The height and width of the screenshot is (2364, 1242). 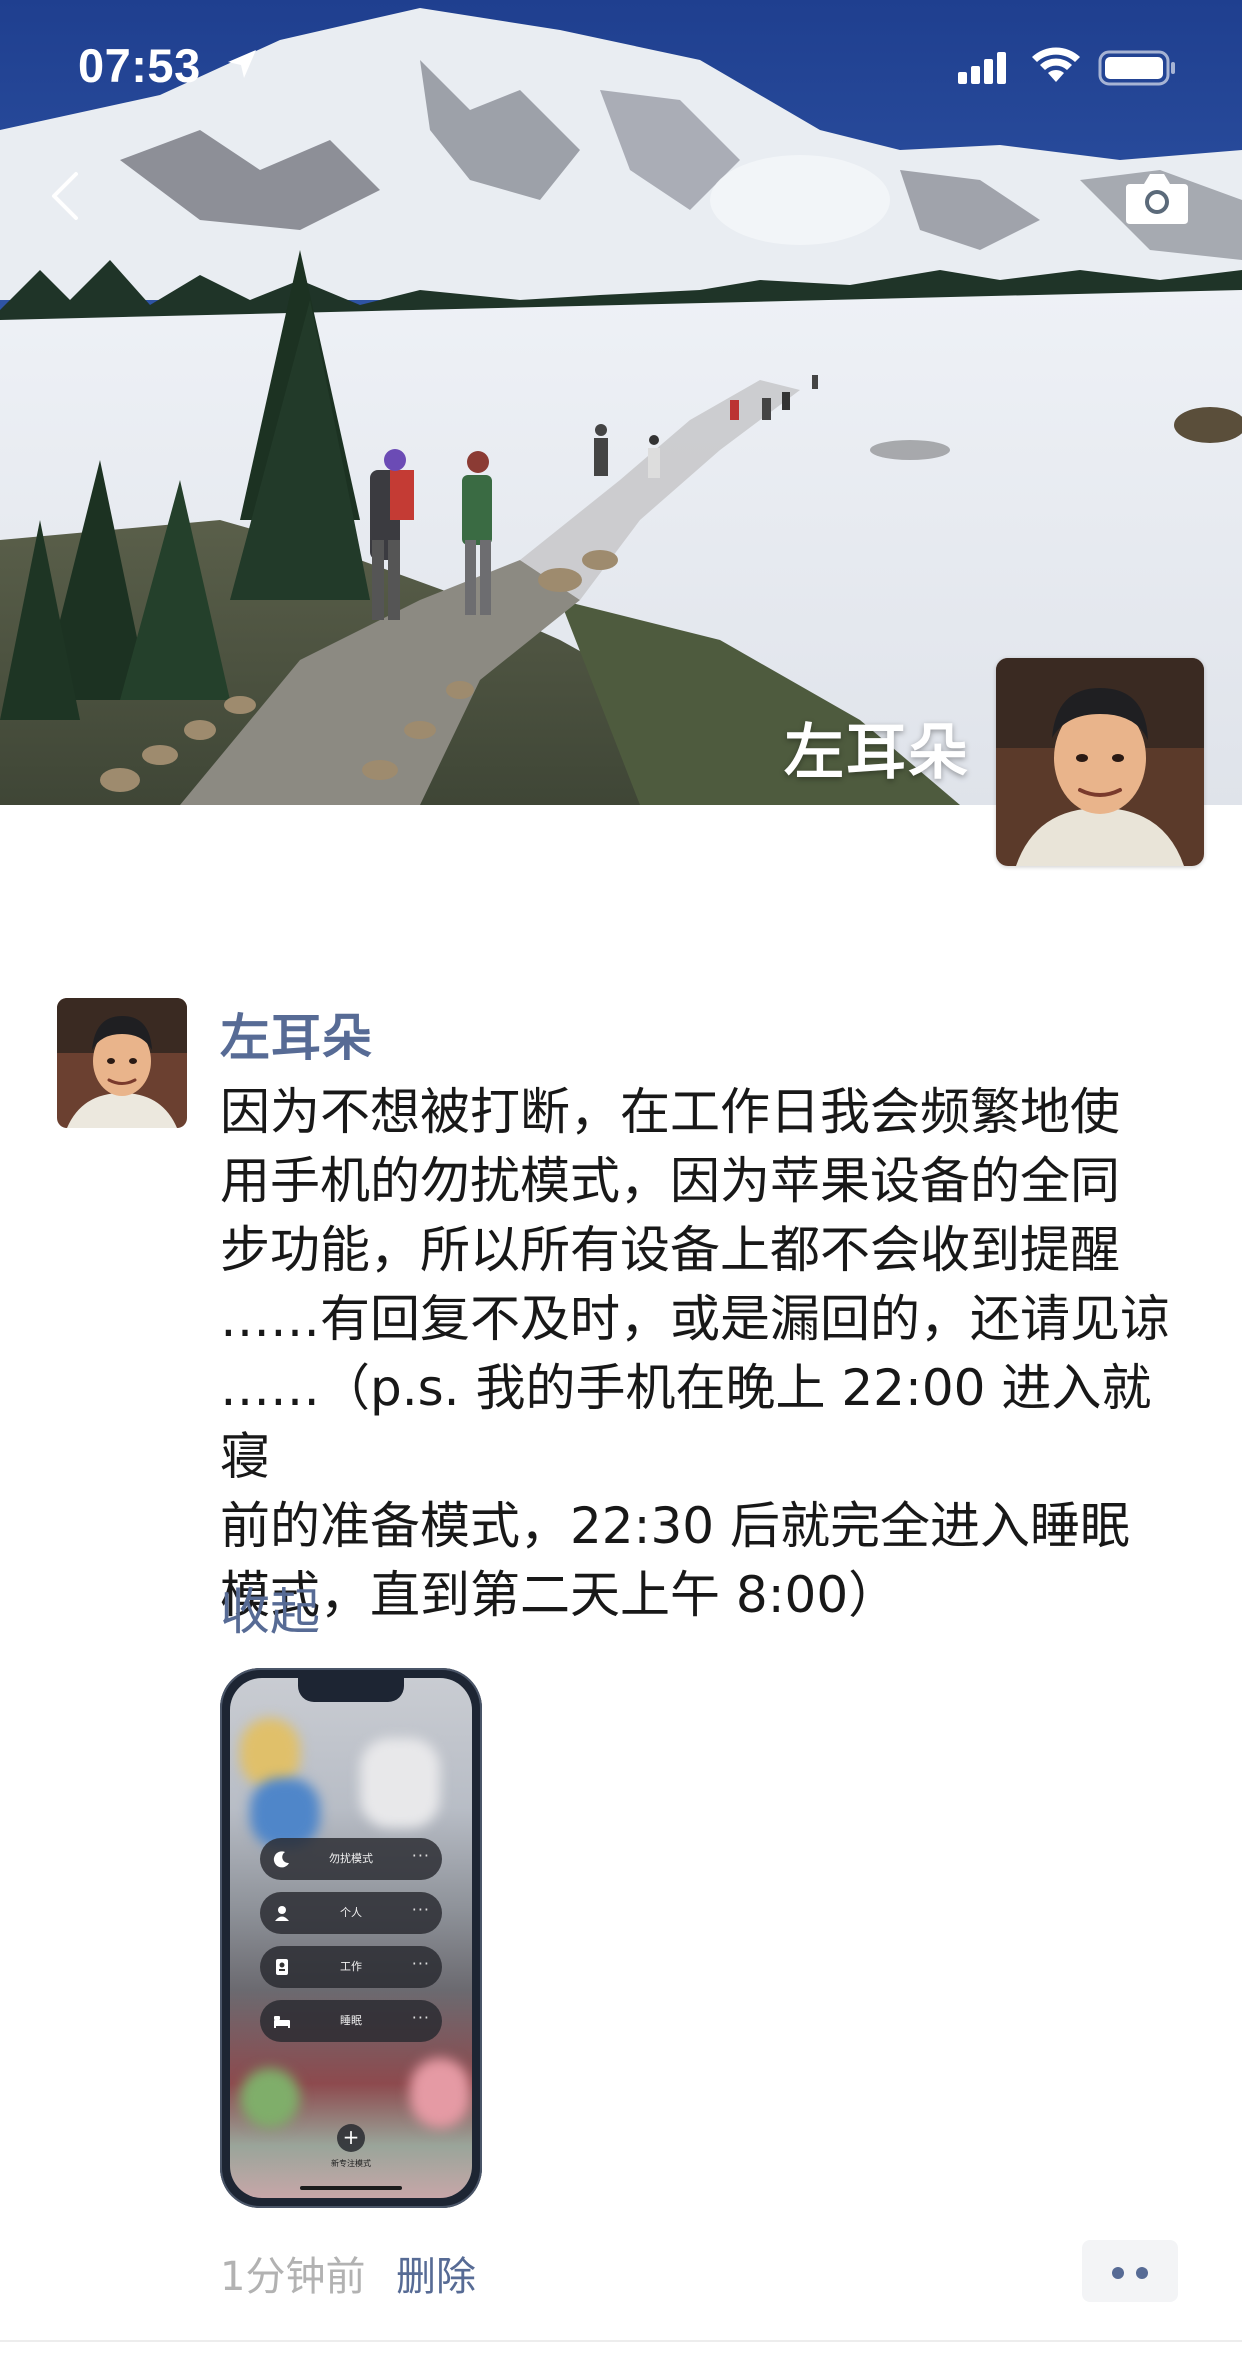 I want to click on location-arrow-icon, so click(x=242, y=64).